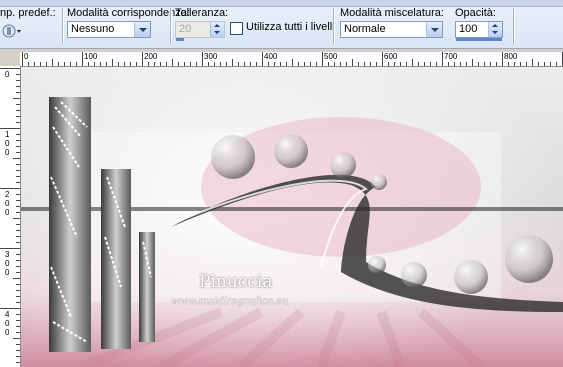 This screenshot has height=367, width=563. Describe the element at coordinates (391, 29) in the screenshot. I see `blend-mode-select: Normale` at that location.